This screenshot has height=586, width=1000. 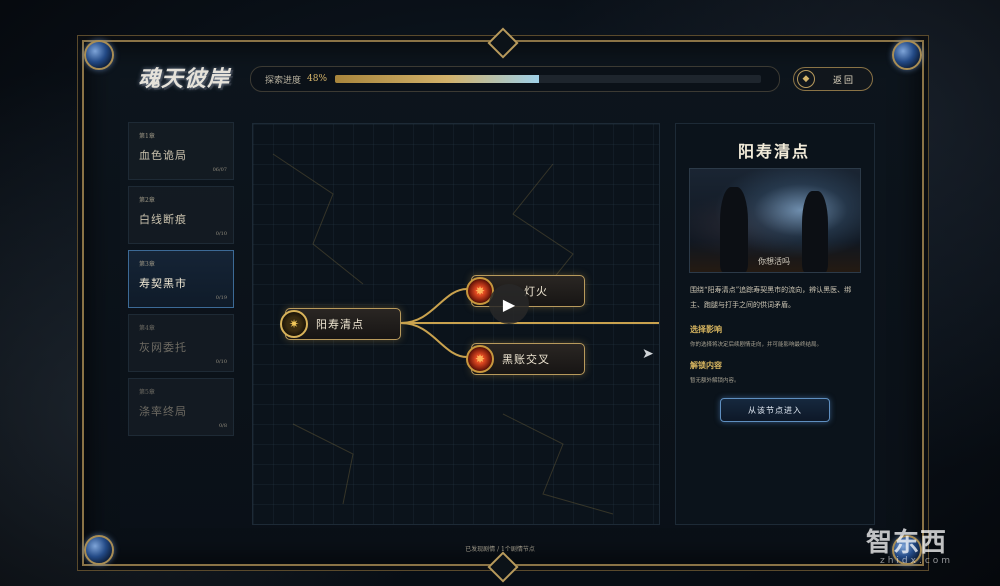 What do you see at coordinates (163, 411) in the screenshot?
I see `chapter-name: 涤率终局` at bounding box center [163, 411].